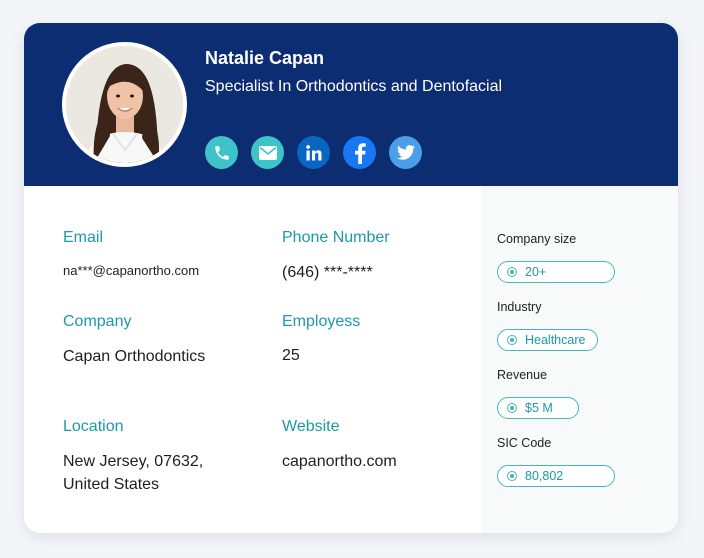 This screenshot has height=558, width=704. Describe the element at coordinates (133, 473) in the screenshot. I see `location-value: New Jersey, 07632, United States` at that location.